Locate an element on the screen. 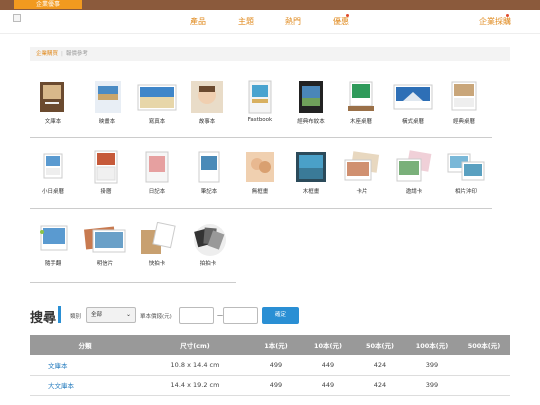  product-item: 映畫本 is located at coordinates (107, 102).